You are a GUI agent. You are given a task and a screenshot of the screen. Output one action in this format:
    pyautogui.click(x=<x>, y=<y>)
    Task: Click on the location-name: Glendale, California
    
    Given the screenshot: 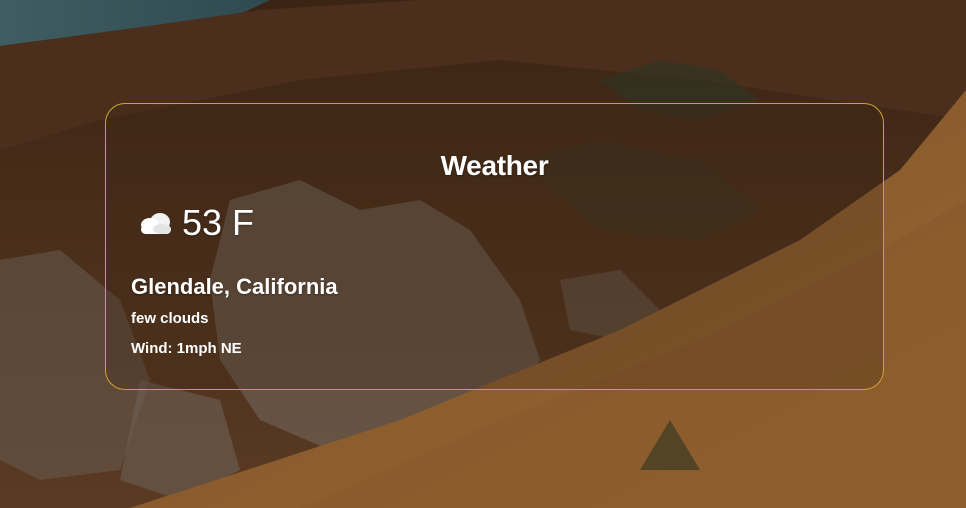 What is the action you would take?
    pyautogui.click(x=234, y=286)
    